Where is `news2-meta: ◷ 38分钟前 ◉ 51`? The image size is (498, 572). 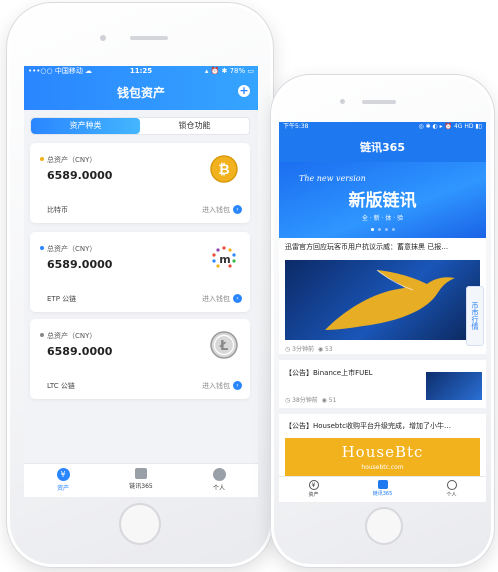 news2-meta: ◷ 38分钟前 ◉ 51 is located at coordinates (310, 399).